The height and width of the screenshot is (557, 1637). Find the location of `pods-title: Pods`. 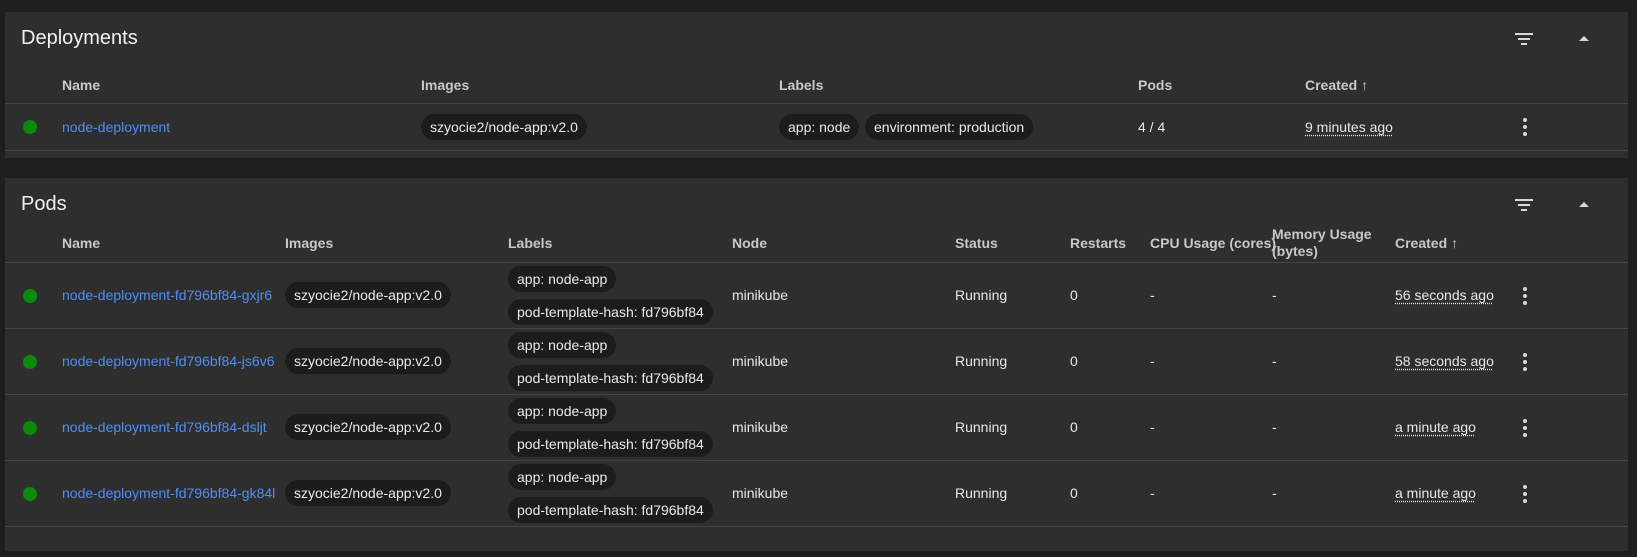

pods-title: Pods is located at coordinates (44, 204).